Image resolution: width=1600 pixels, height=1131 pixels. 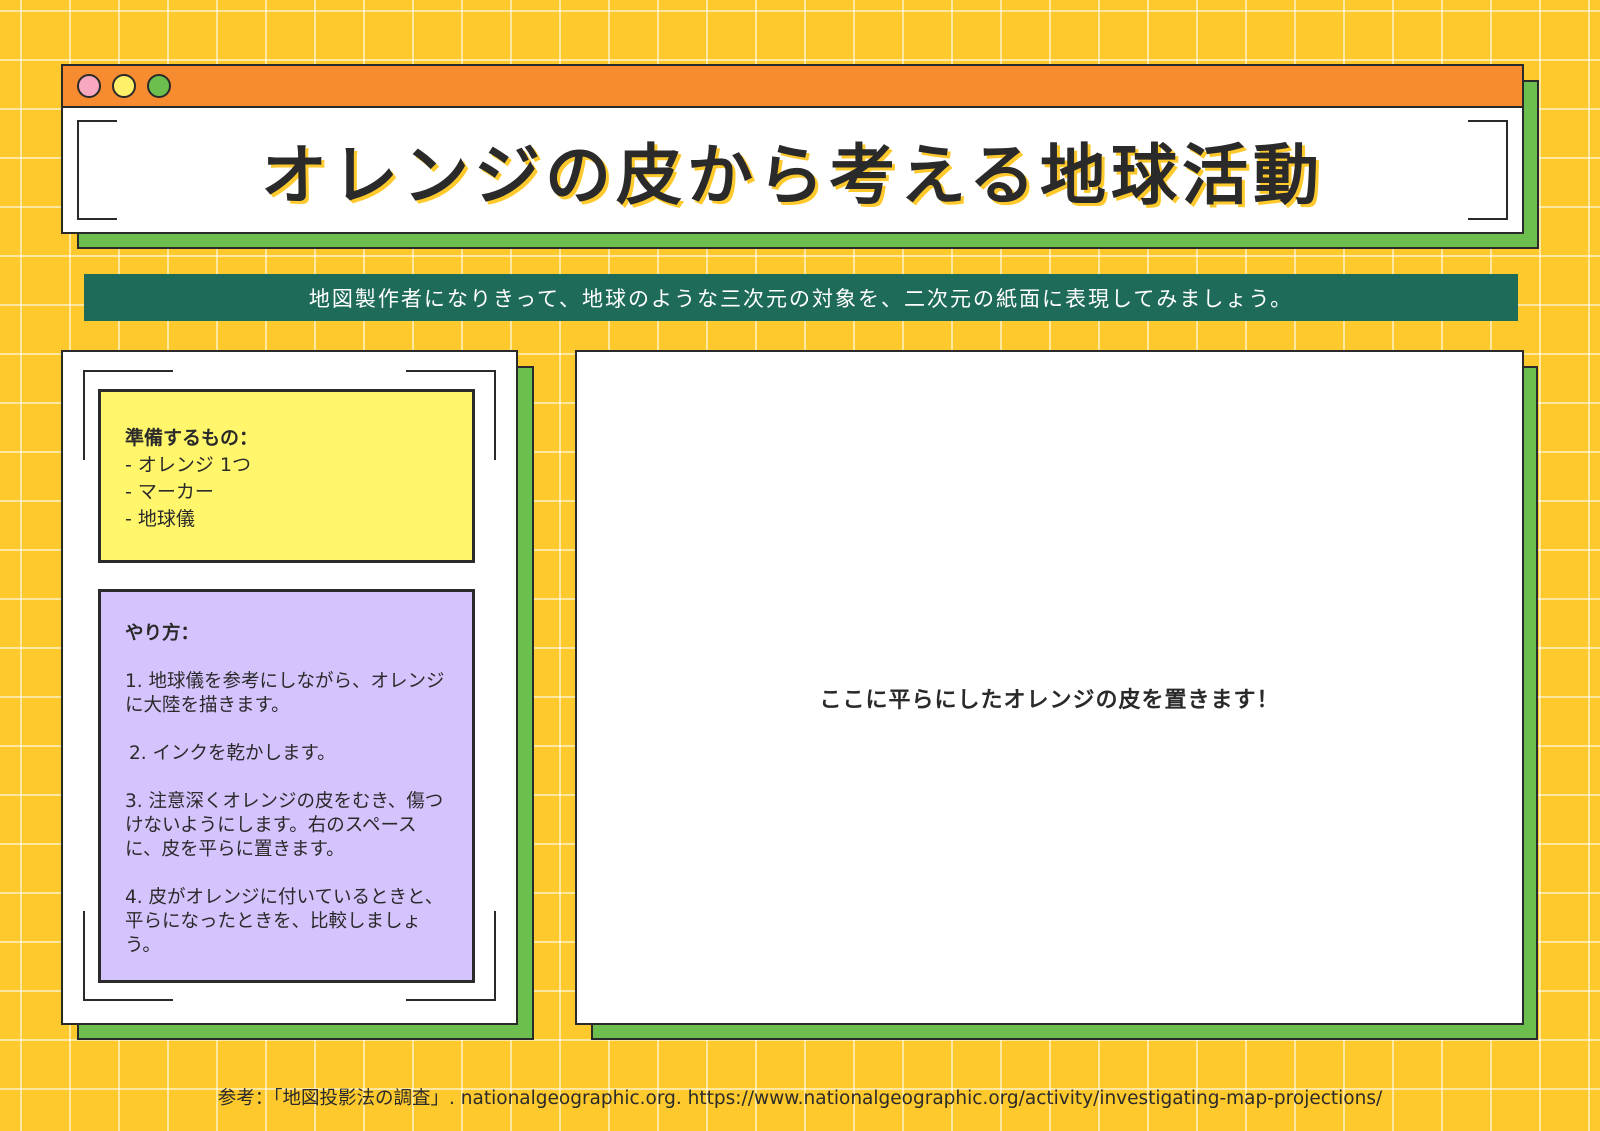 I want to click on materials-box: 準備するもの： - オレンジ 1つ - マーカー - 地球儀, so click(x=286, y=476).